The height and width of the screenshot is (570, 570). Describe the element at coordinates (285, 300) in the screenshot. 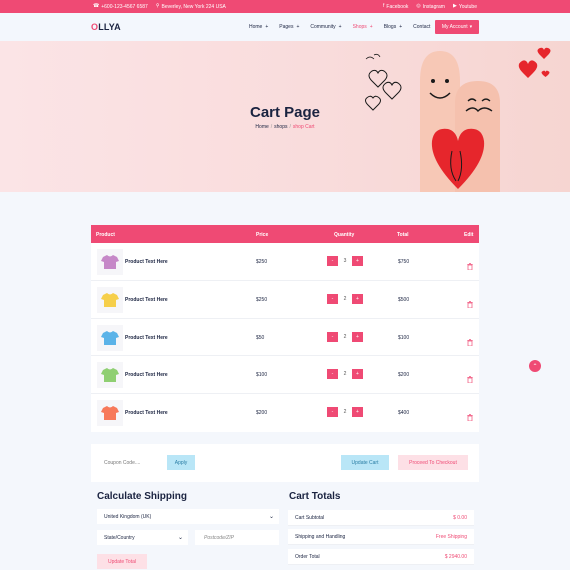

I see `cart-row: Product Text Here $250 - 2 + $500` at that location.